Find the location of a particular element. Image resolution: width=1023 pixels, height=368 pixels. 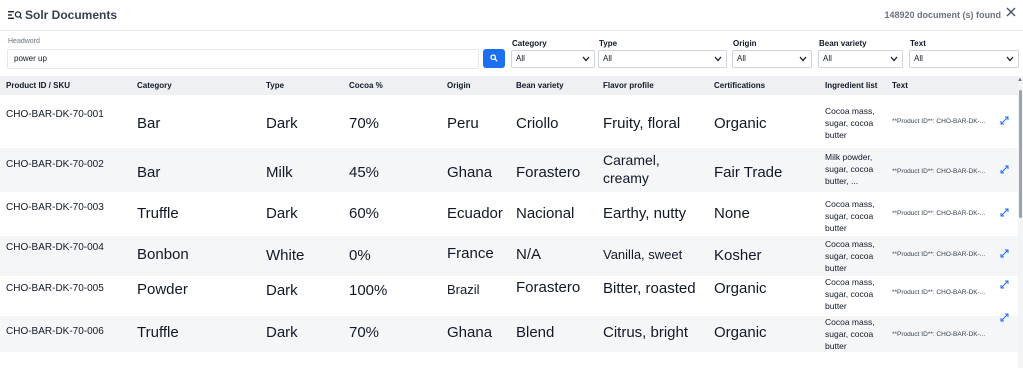

cell-flavor: Caramel, creamy is located at coordinates (631, 169).